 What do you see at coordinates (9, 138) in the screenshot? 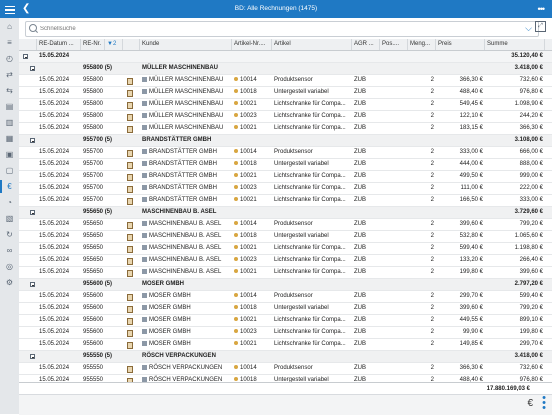
I see `stack-icon: ▦` at bounding box center [9, 138].